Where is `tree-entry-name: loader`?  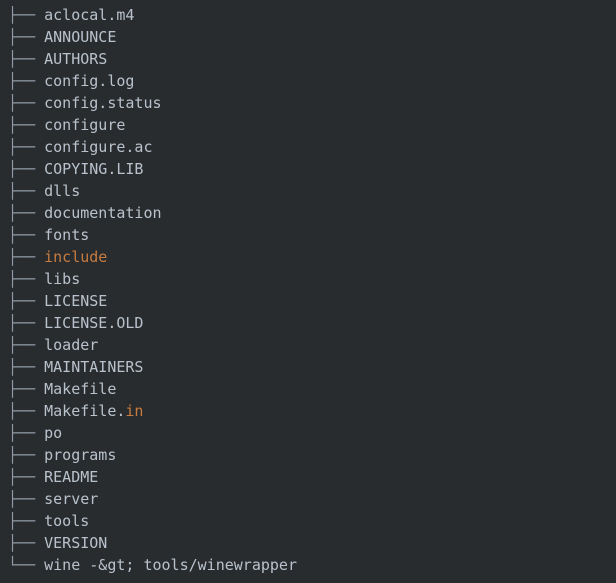
tree-entry-name: loader is located at coordinates (71, 345).